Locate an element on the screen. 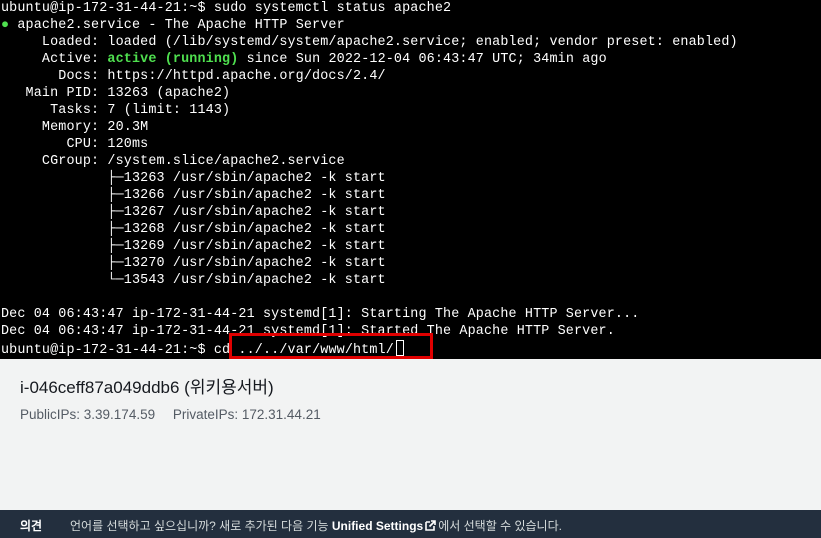 The height and width of the screenshot is (538, 821). language-notice-end: 에서 선택할 수 있습니다. is located at coordinates (500, 526).